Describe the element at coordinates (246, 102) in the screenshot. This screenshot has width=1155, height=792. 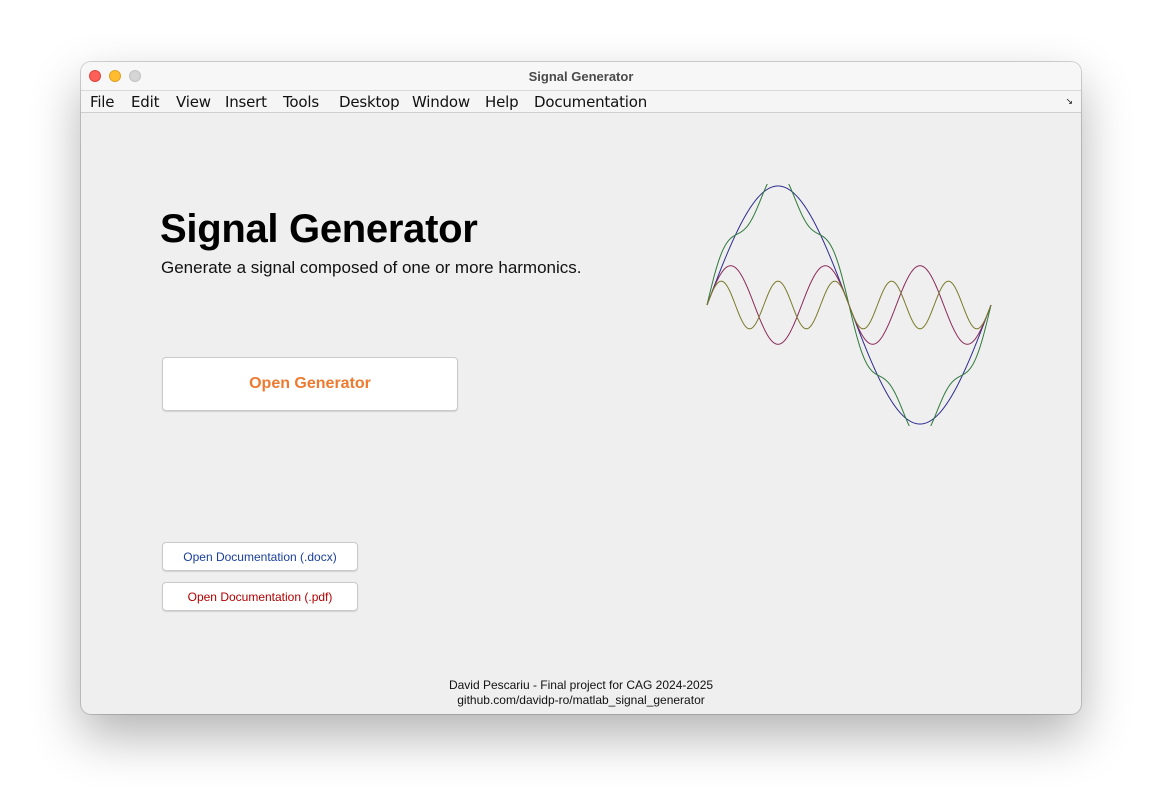
I see `menu-insert: Insert` at that location.